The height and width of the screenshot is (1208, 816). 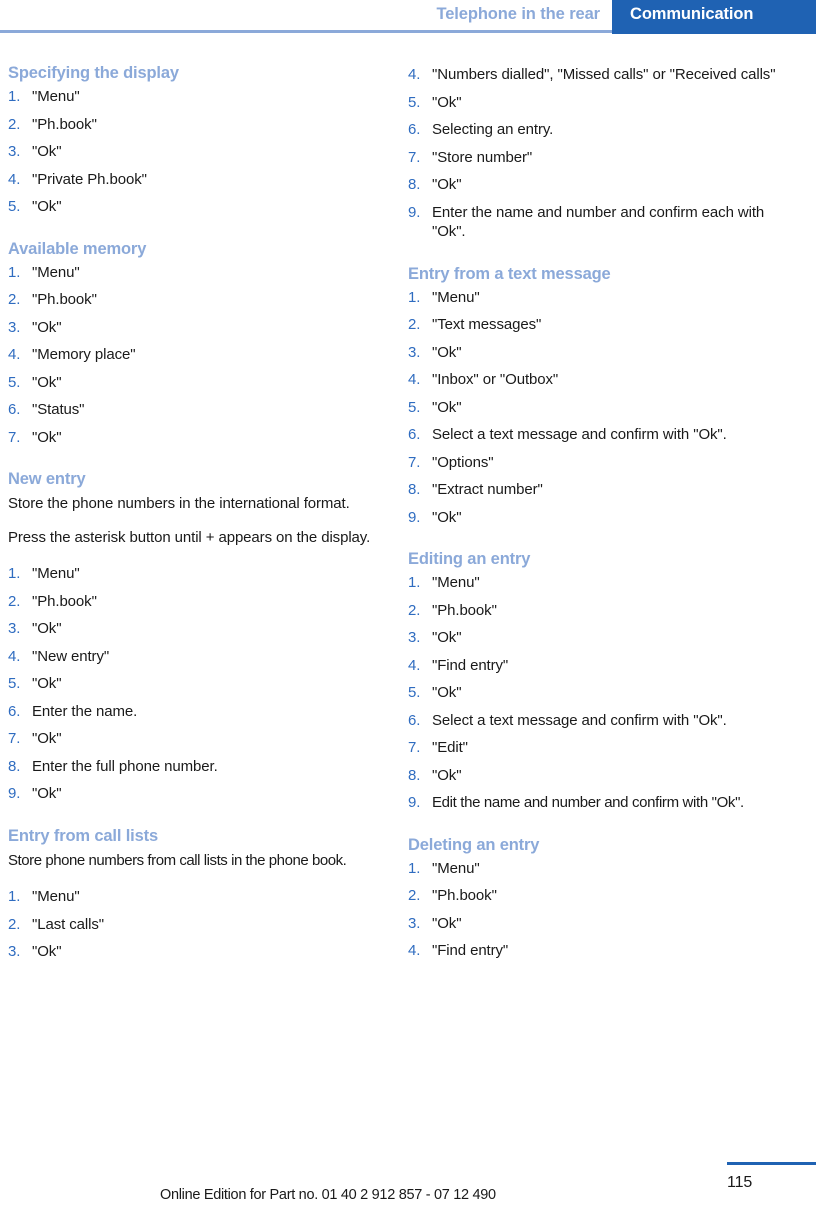 I want to click on step-text: "Status", so click(x=58, y=409).